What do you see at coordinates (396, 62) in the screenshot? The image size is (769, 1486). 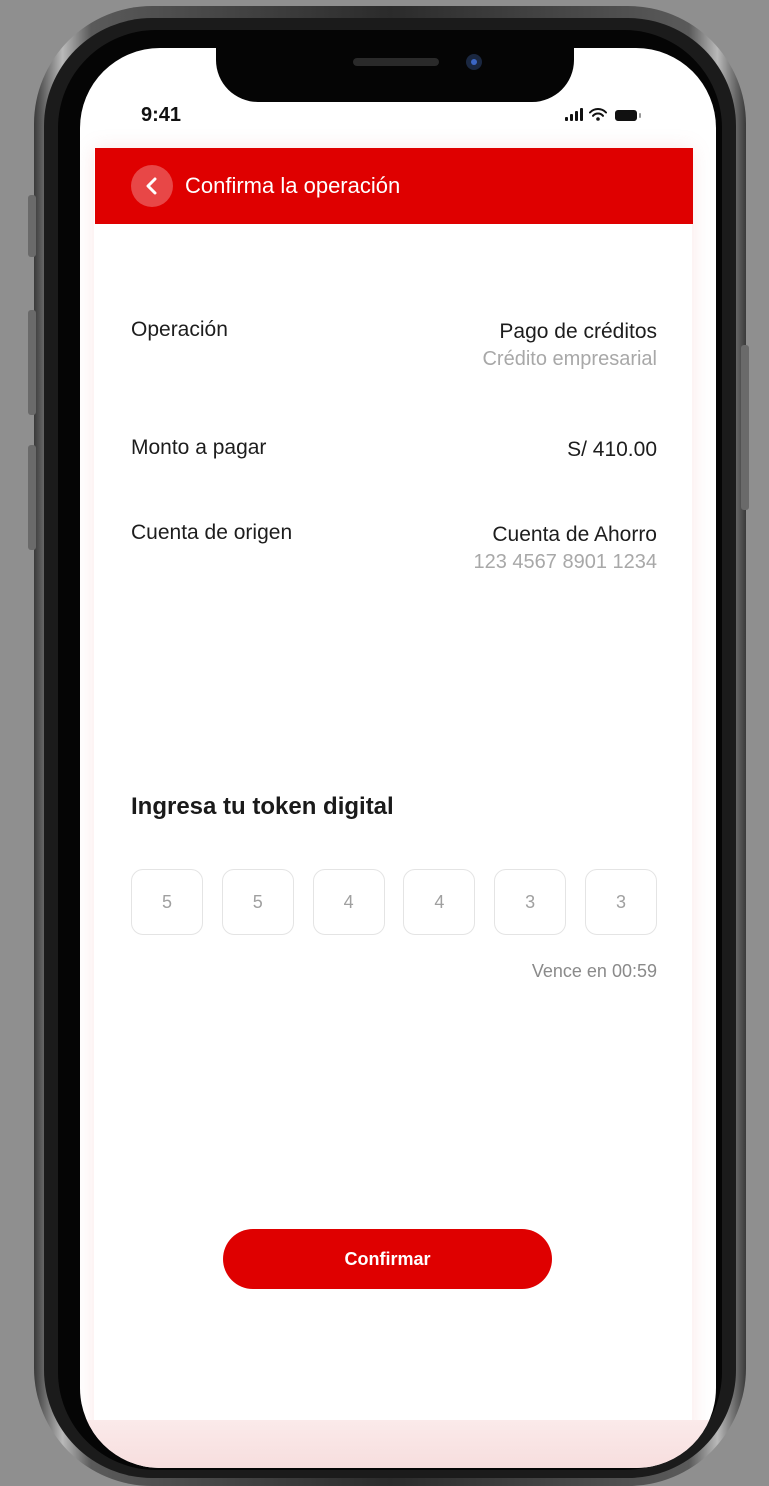 I see `speaker-grille` at bounding box center [396, 62].